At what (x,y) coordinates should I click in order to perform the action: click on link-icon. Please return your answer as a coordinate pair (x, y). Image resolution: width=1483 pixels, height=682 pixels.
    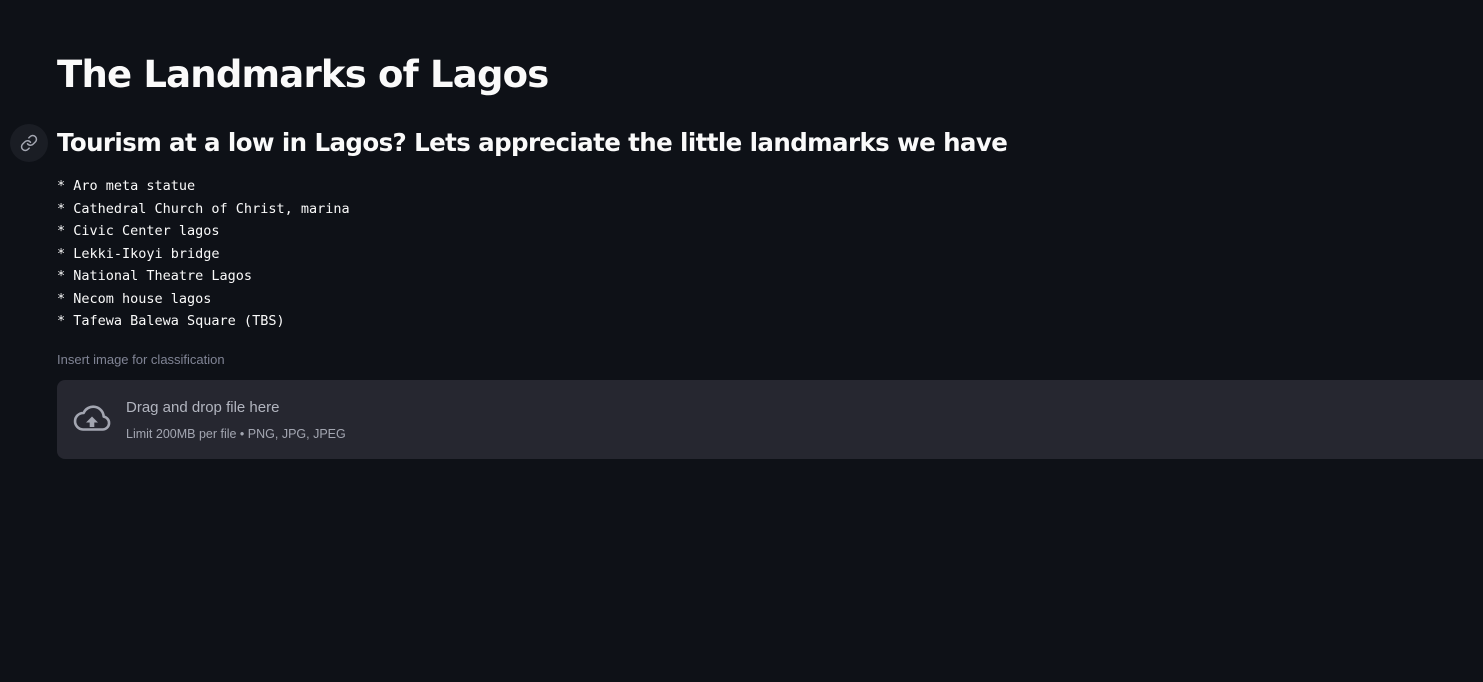
    Looking at the image, I should click on (29, 143).